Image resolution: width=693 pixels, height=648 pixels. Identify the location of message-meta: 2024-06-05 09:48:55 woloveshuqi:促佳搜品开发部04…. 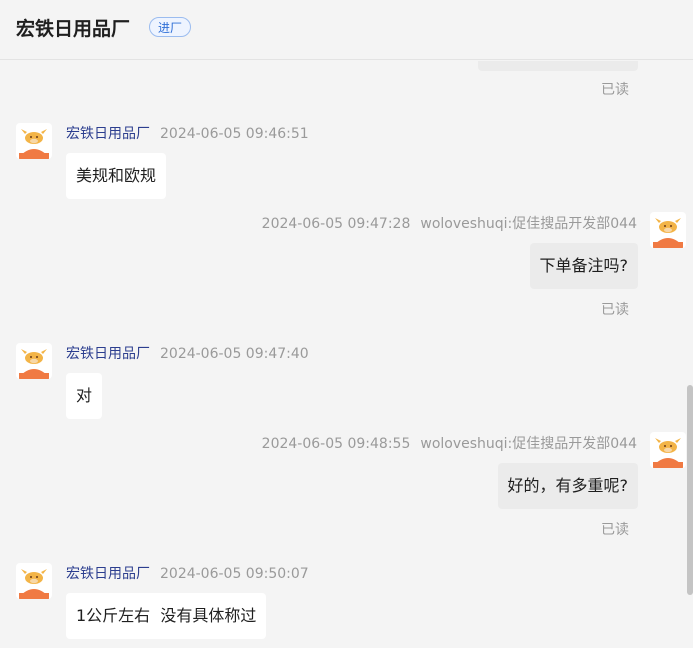
(449, 443).